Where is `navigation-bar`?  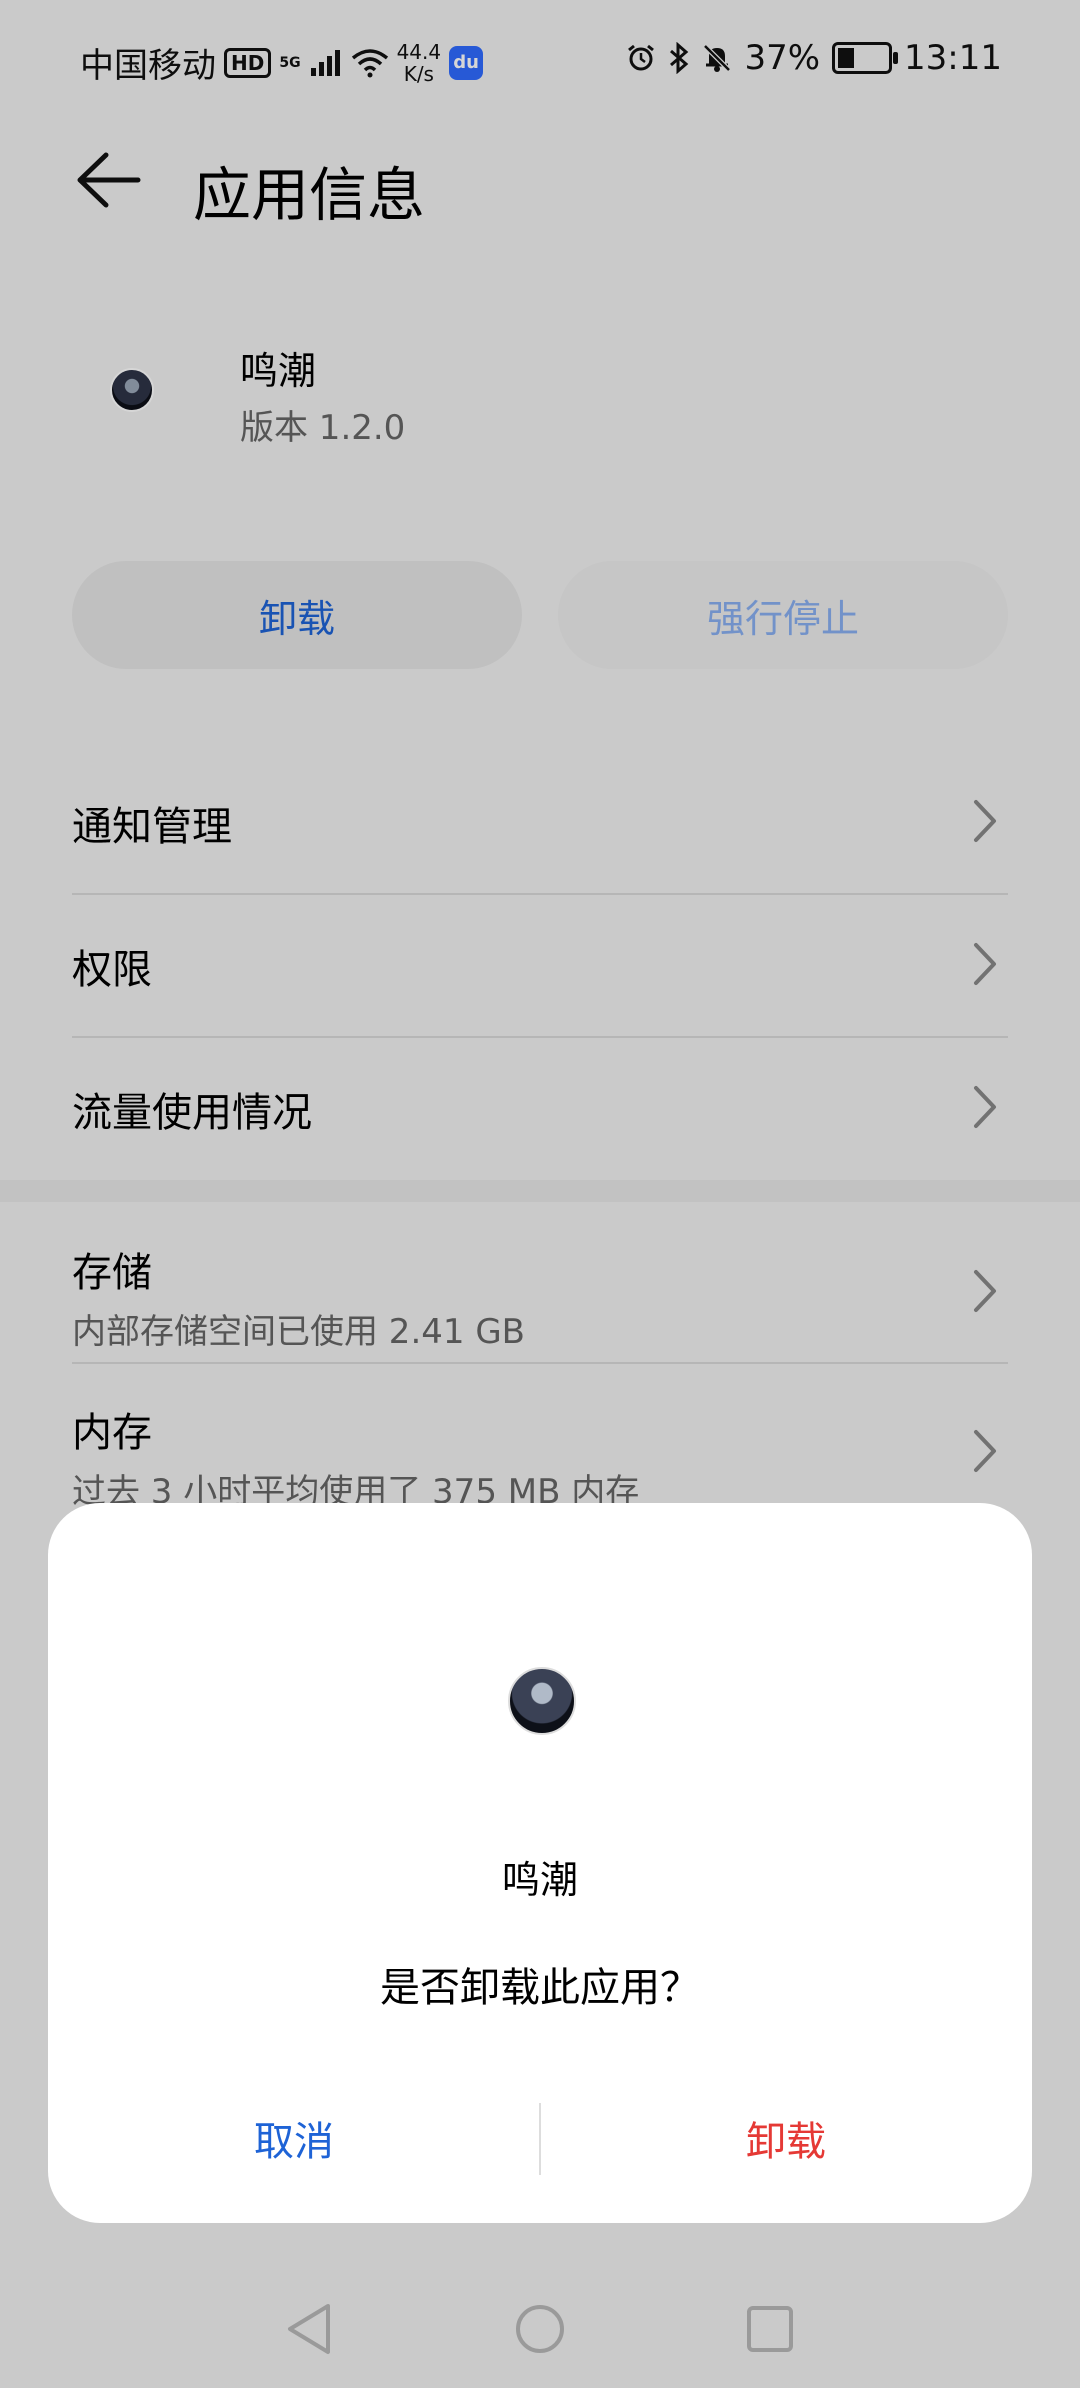 navigation-bar is located at coordinates (540, 2329).